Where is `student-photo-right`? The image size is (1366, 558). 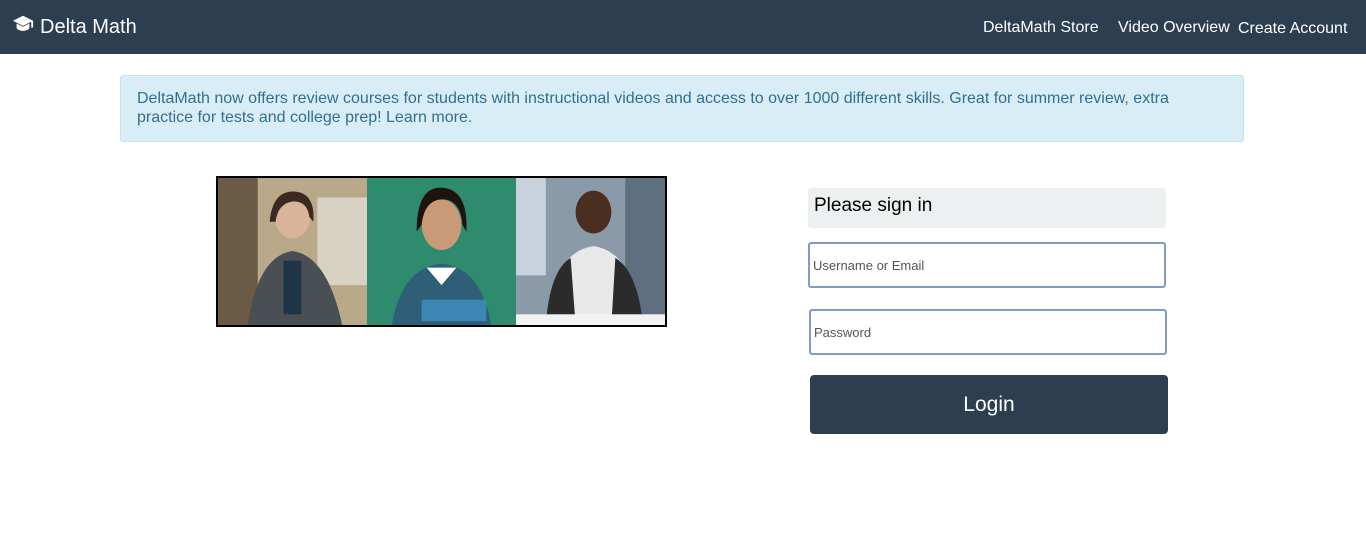
student-photo-right is located at coordinates (590, 251).